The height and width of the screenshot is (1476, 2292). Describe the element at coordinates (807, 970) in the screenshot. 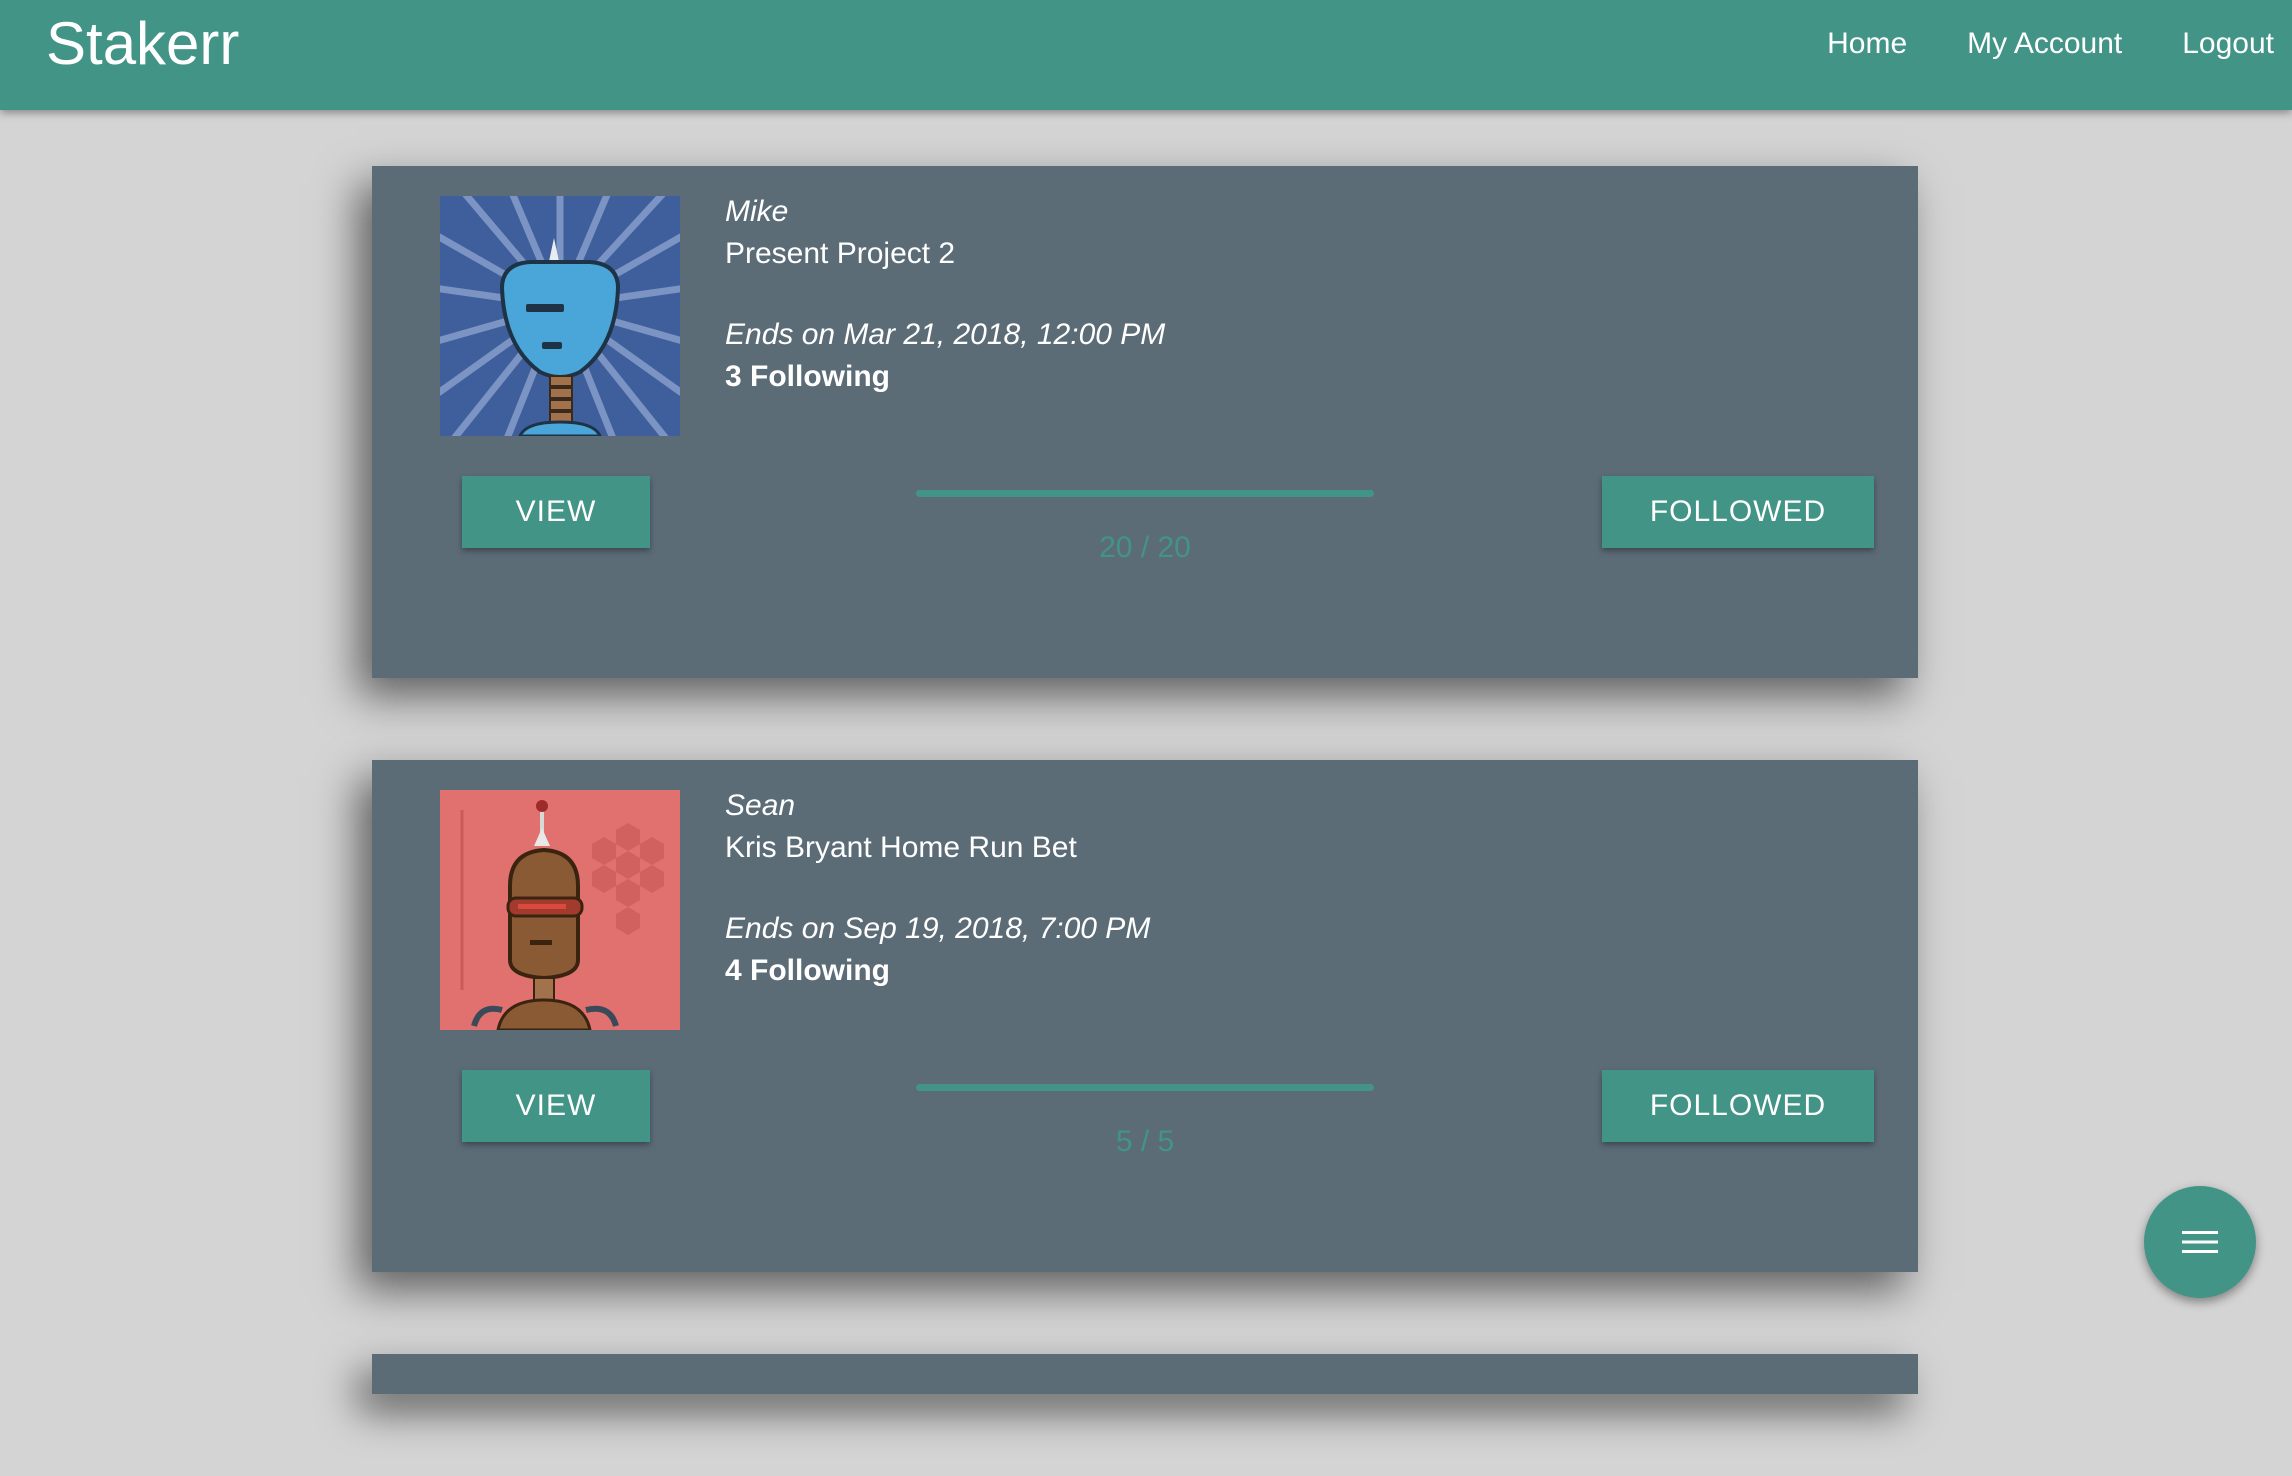

I see `following-count: 4 Following` at that location.